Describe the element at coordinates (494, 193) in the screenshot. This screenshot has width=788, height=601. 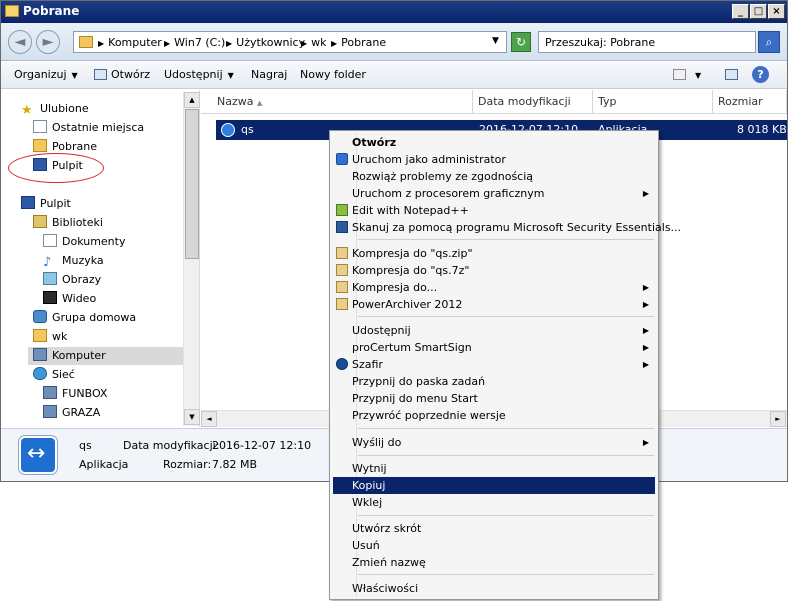
I see `menu-item-run-gpu: Uruchom z procesorem graficznym ▶` at that location.